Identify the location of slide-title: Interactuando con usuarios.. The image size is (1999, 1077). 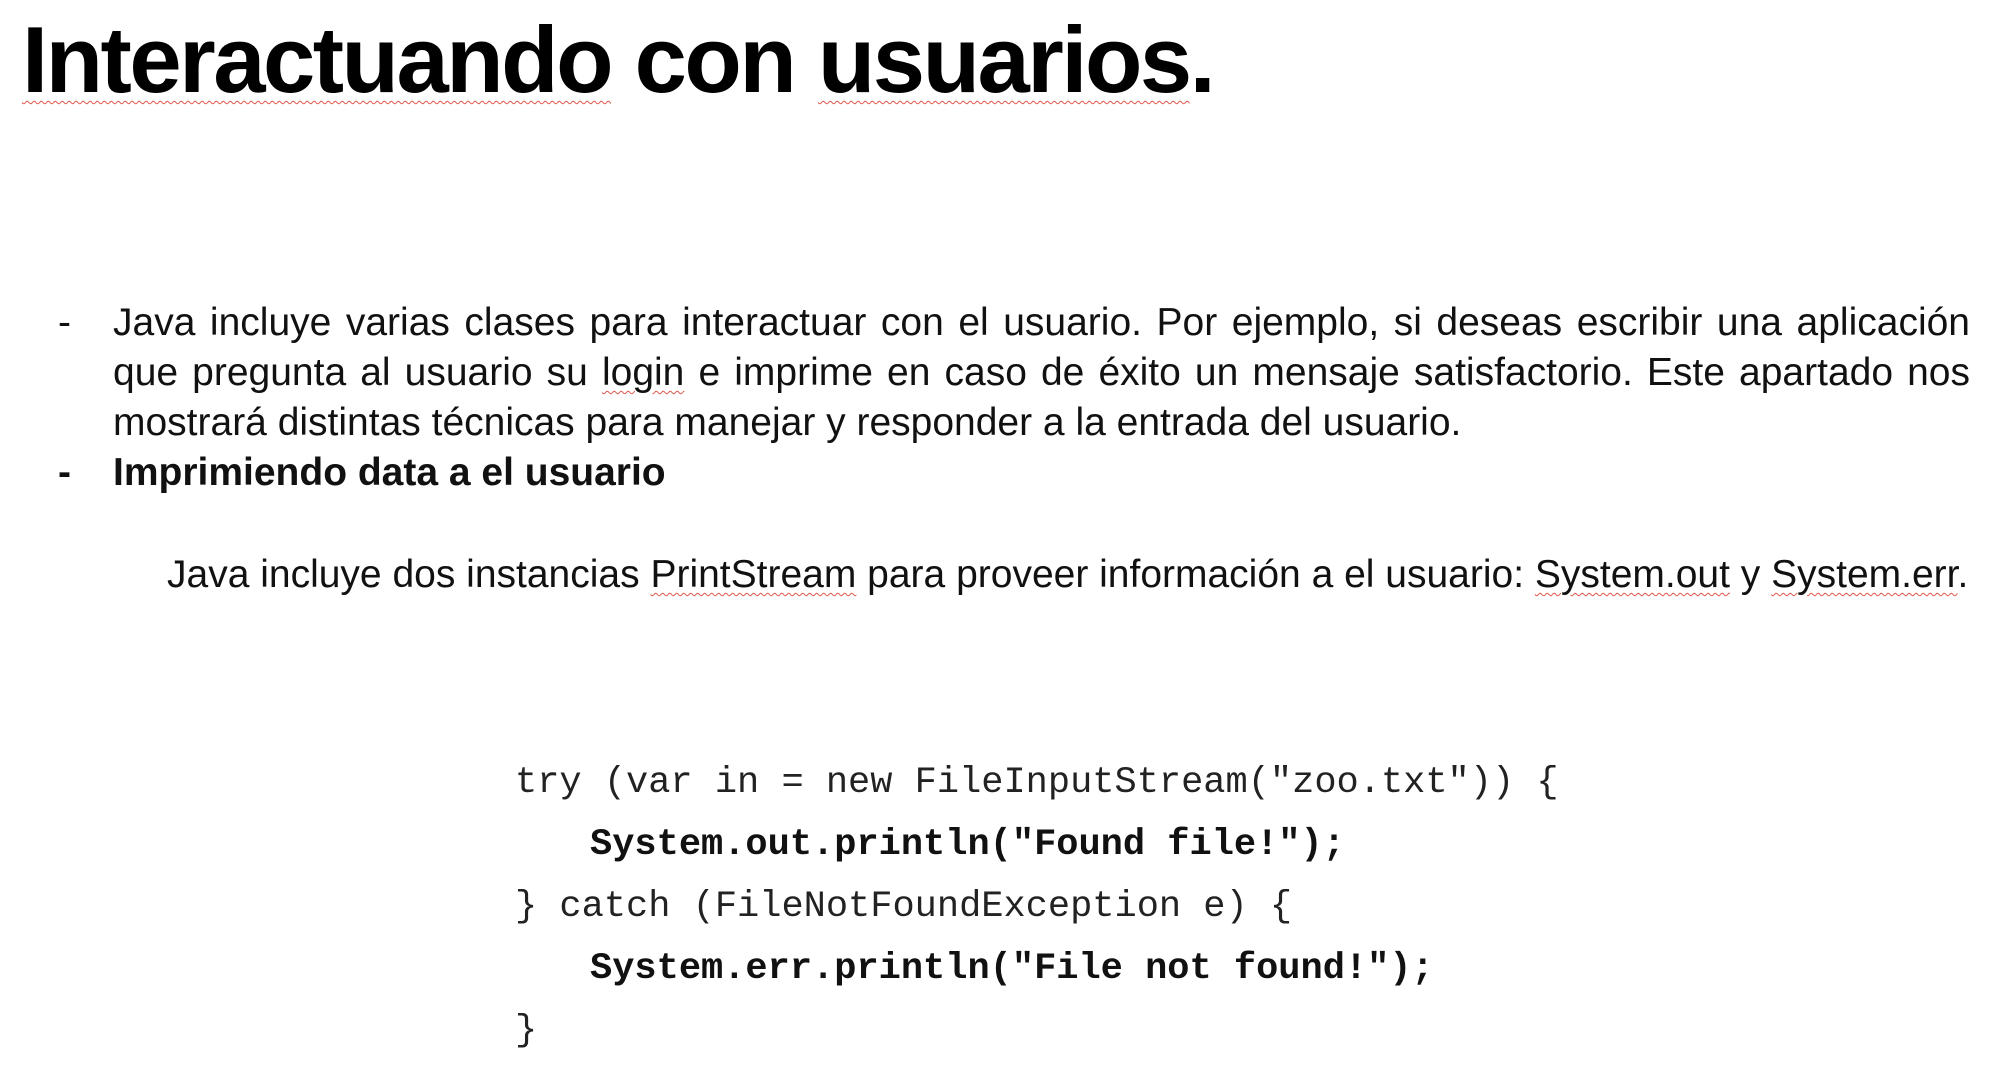
(619, 59).